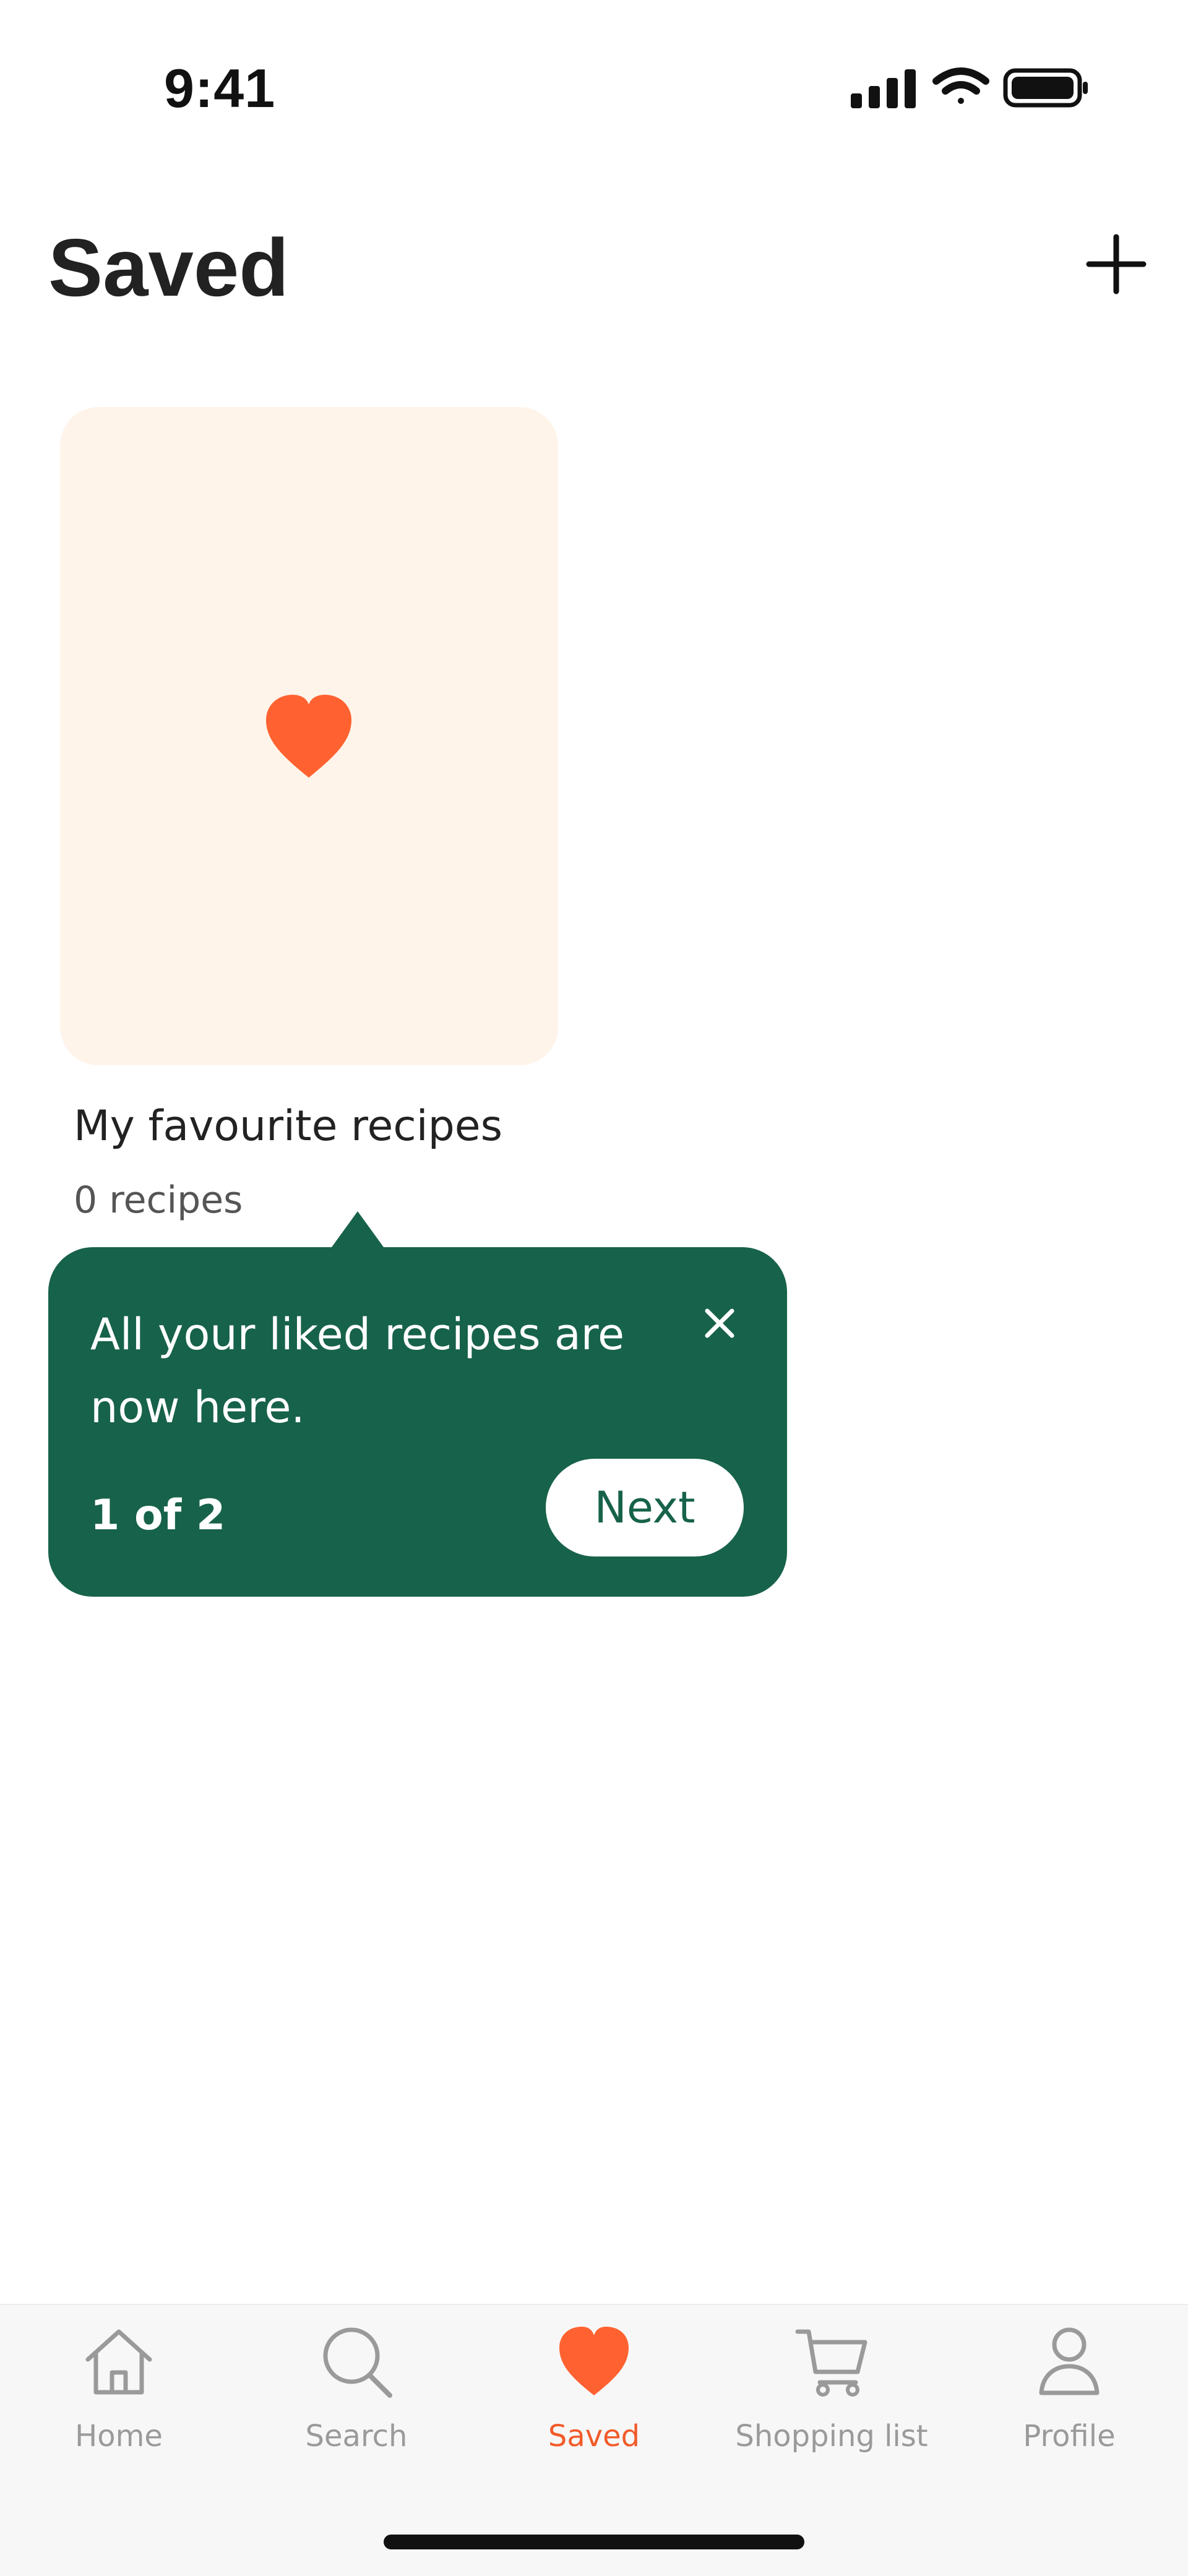 The image size is (1188, 2576). Describe the element at coordinates (158, 1200) in the screenshot. I see `collection-recipe-count: 0 recipes` at that location.